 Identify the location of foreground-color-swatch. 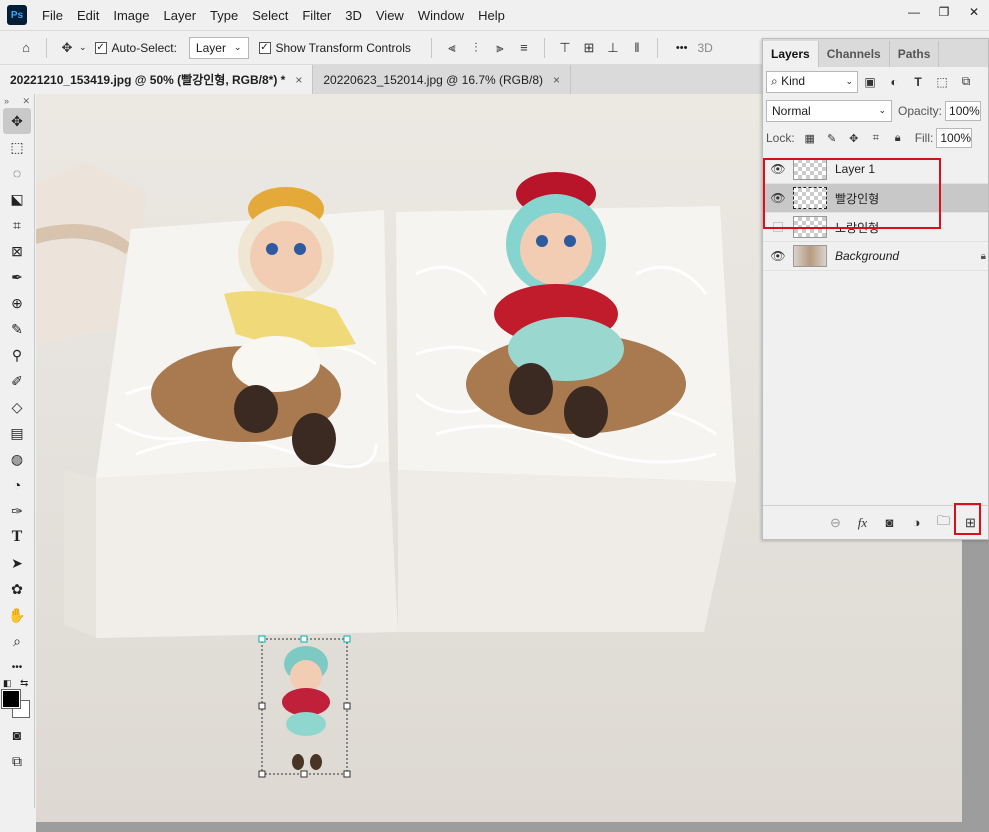
(11, 699).